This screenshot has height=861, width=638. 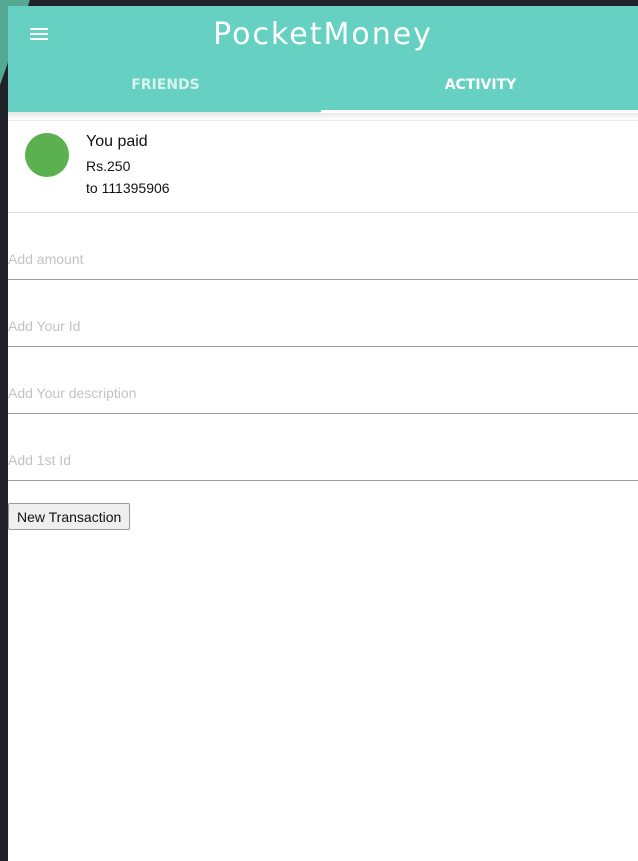 What do you see at coordinates (323, 246) in the screenshot?
I see `amount-field-container` at bounding box center [323, 246].